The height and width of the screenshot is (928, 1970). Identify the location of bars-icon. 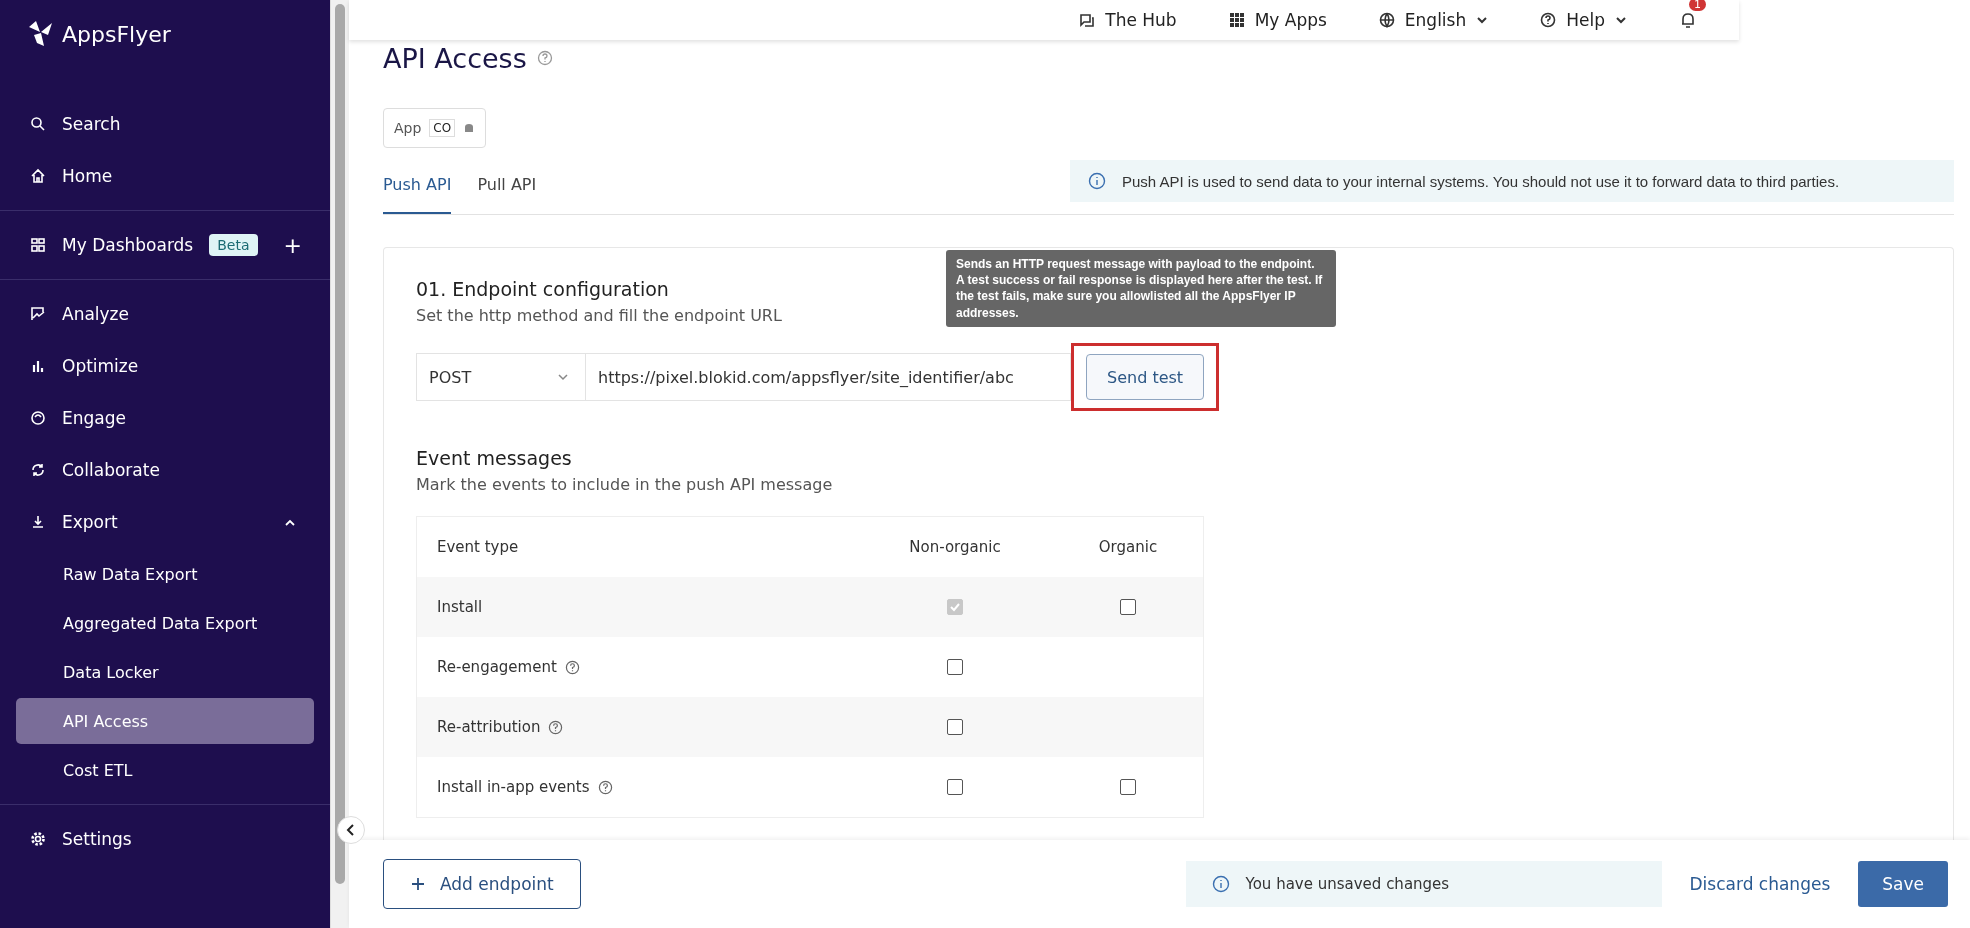
(38, 366).